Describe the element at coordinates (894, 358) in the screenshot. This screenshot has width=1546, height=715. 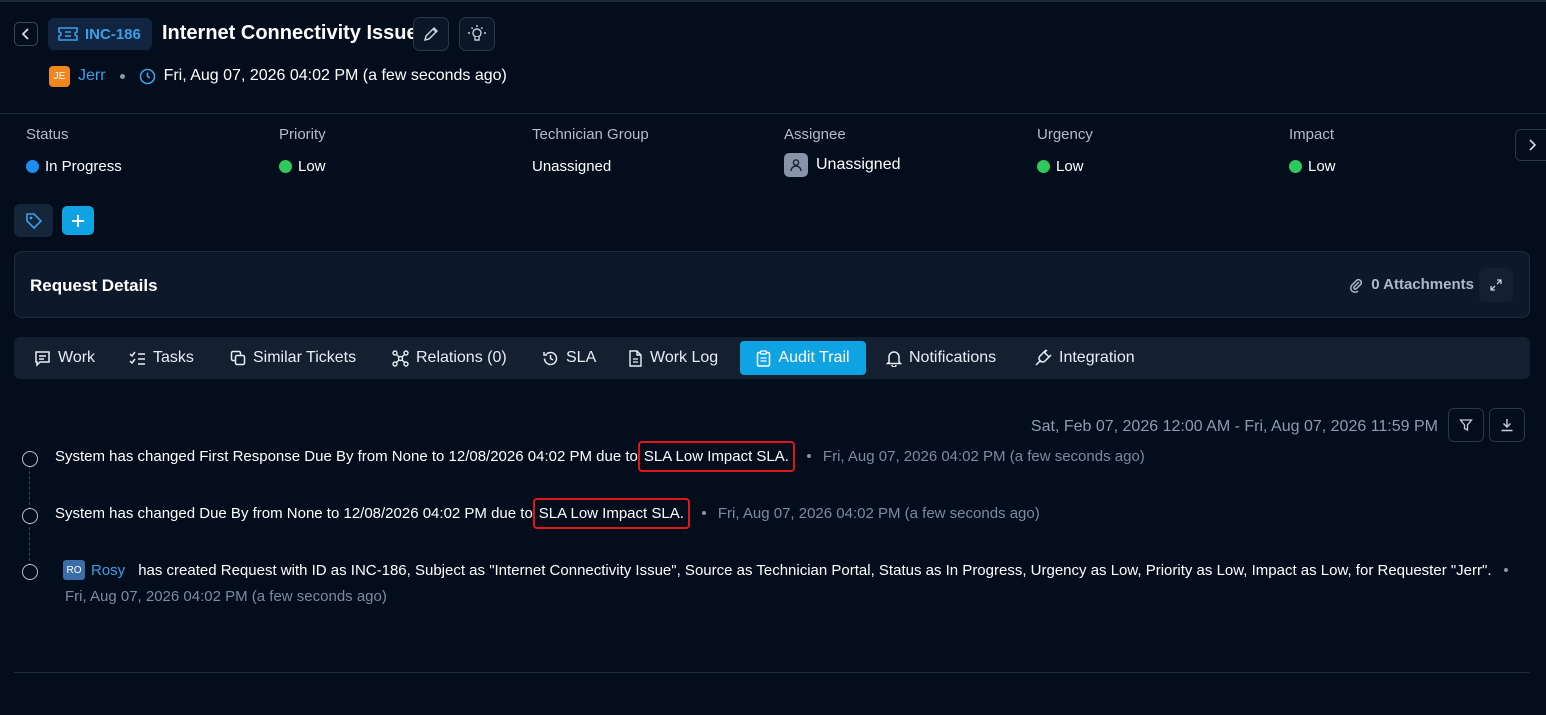
I see `bell-icon` at that location.